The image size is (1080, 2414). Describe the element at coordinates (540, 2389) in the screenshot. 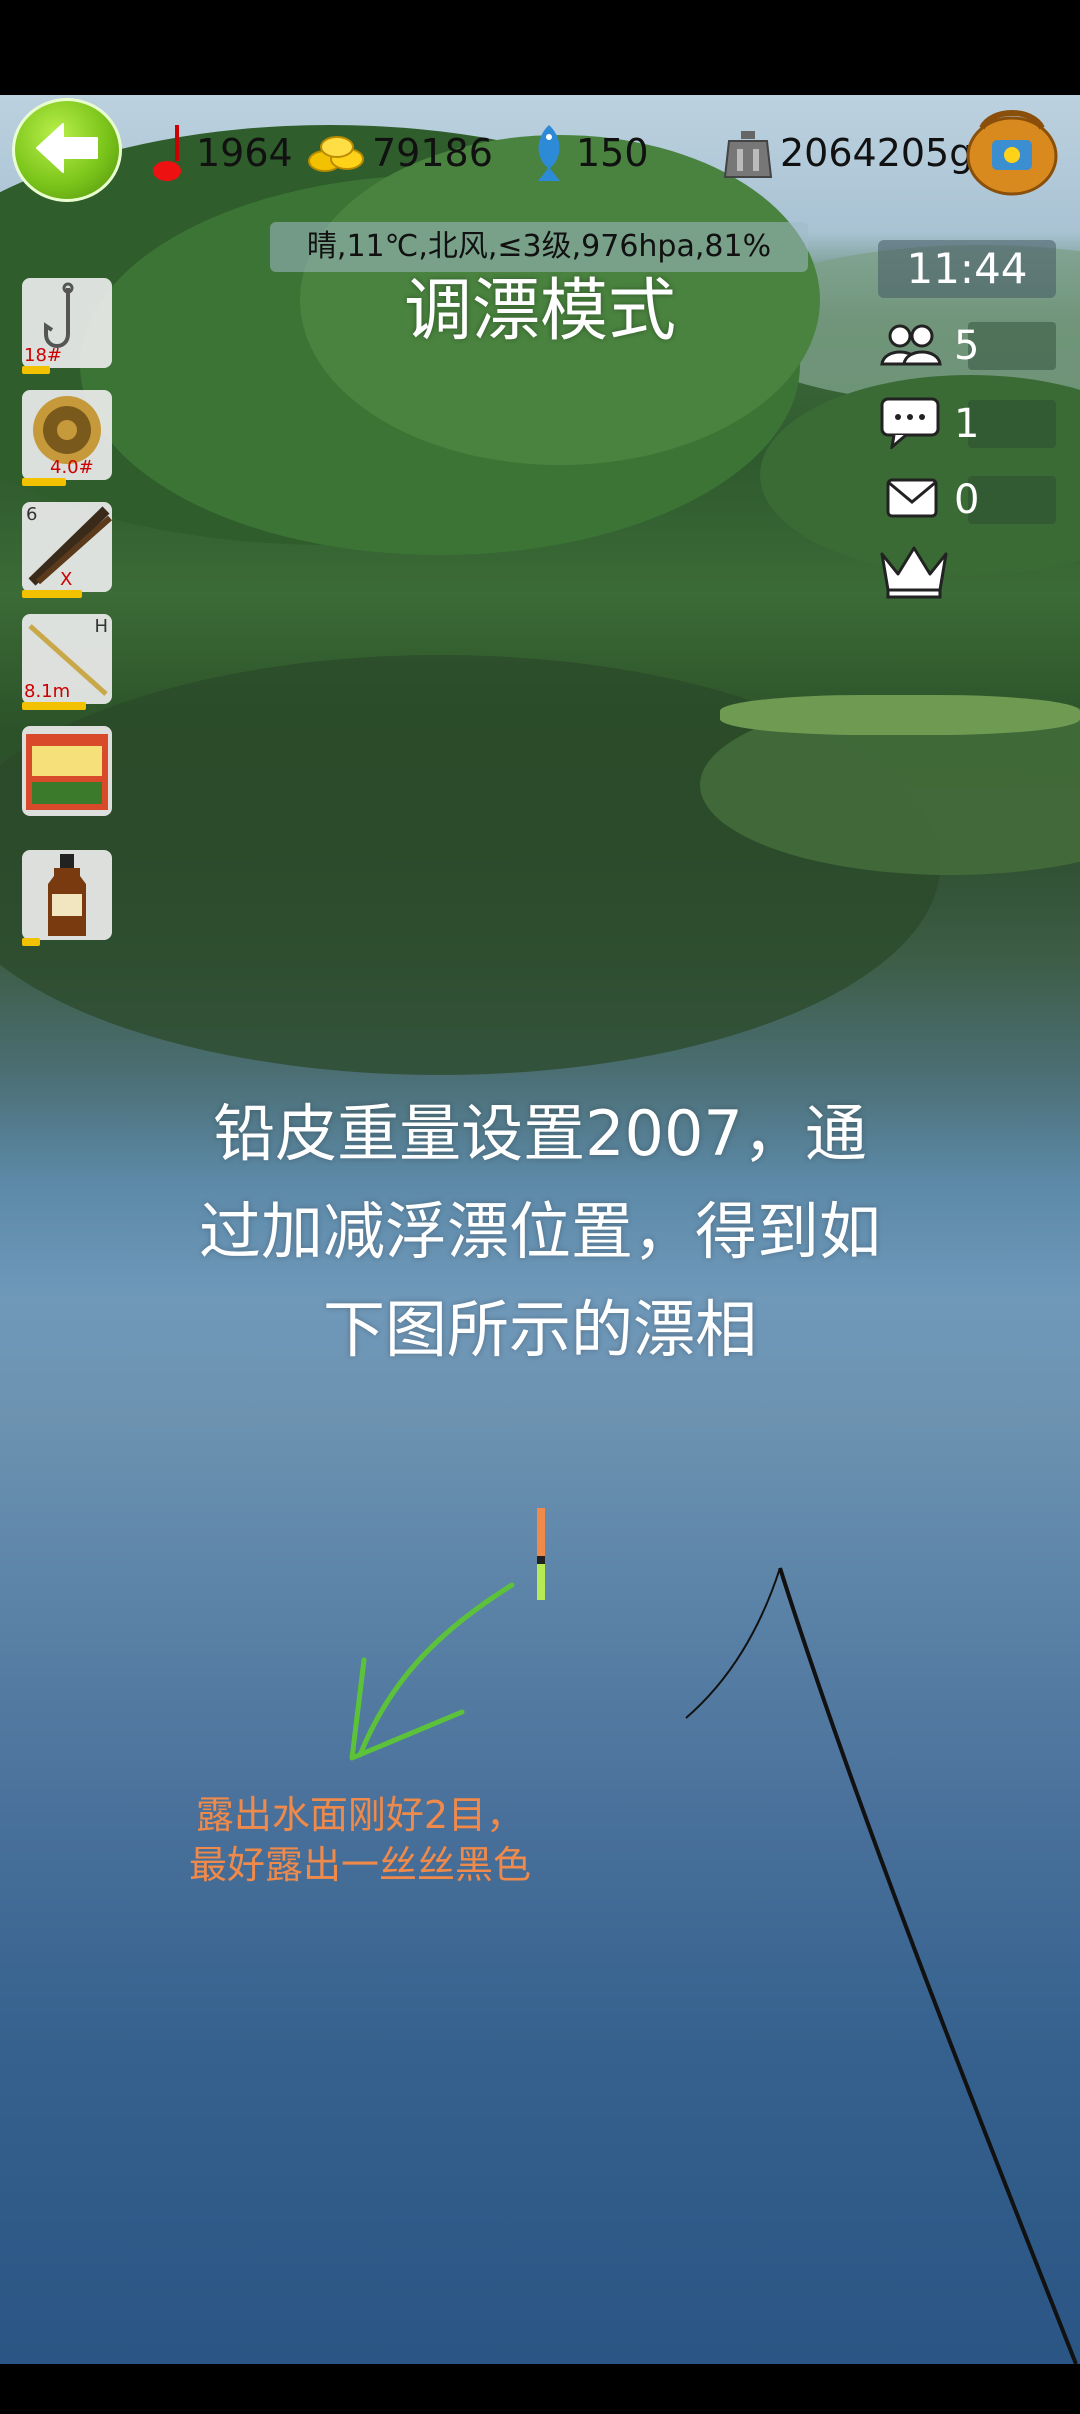

I see `navigation-bar` at that location.